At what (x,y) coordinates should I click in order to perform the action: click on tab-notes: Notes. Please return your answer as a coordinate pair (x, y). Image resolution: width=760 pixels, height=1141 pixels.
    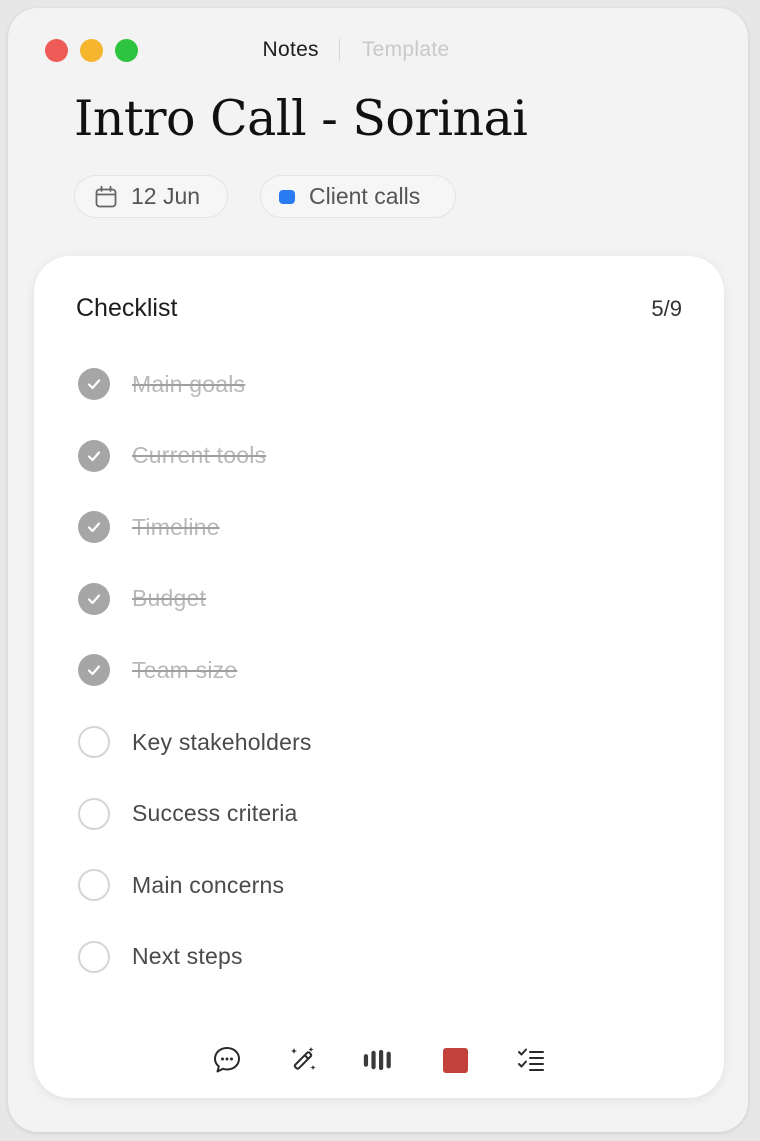
    Looking at the image, I should click on (291, 50).